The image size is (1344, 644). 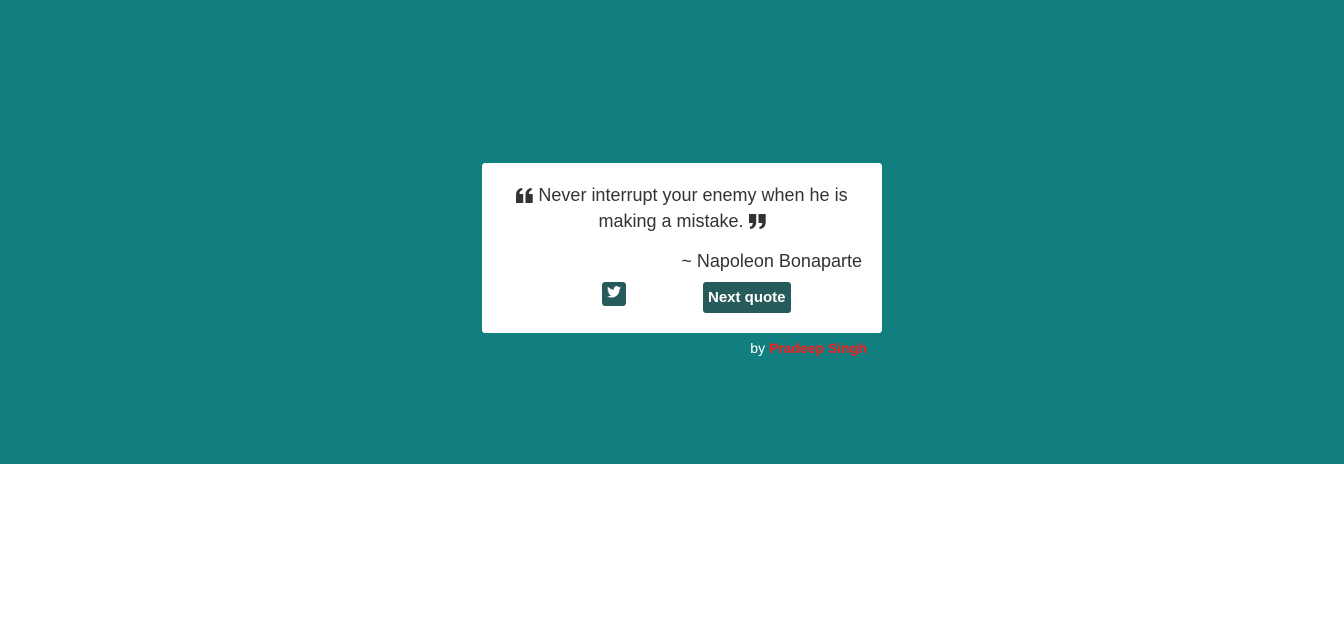 What do you see at coordinates (818, 348) in the screenshot?
I see `credit-author-link: Pradeep Singh` at bounding box center [818, 348].